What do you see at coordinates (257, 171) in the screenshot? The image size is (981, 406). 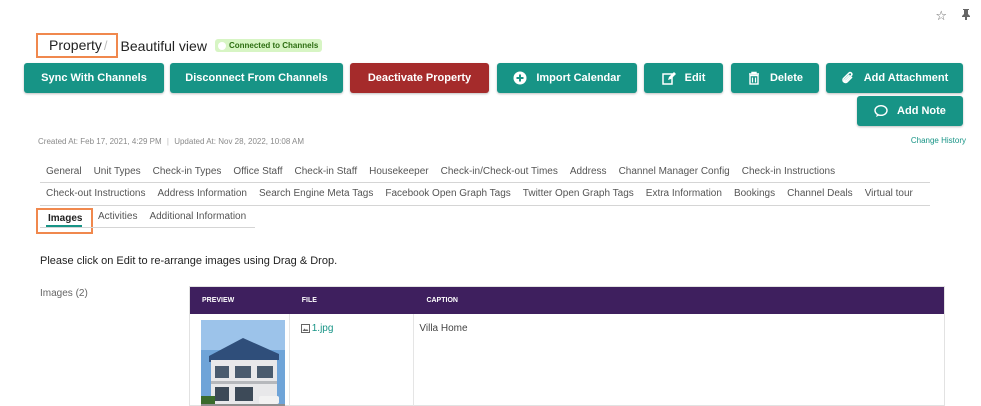 I see `tab-office-staff: Office Staff` at bounding box center [257, 171].